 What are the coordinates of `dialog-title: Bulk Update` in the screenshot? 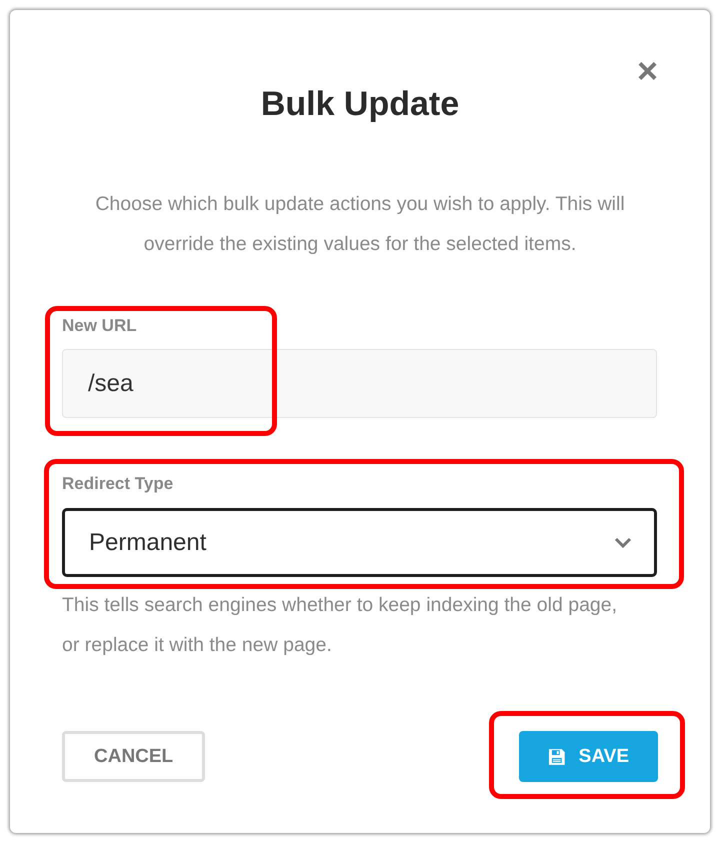 It's located at (360, 104).